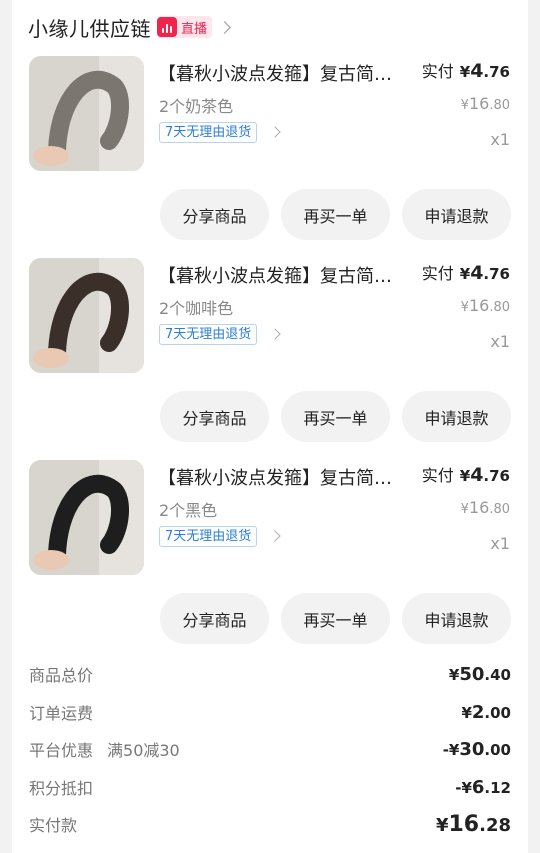 The image size is (540, 853). I want to click on summary-total-integer: 50, so click(472, 674).